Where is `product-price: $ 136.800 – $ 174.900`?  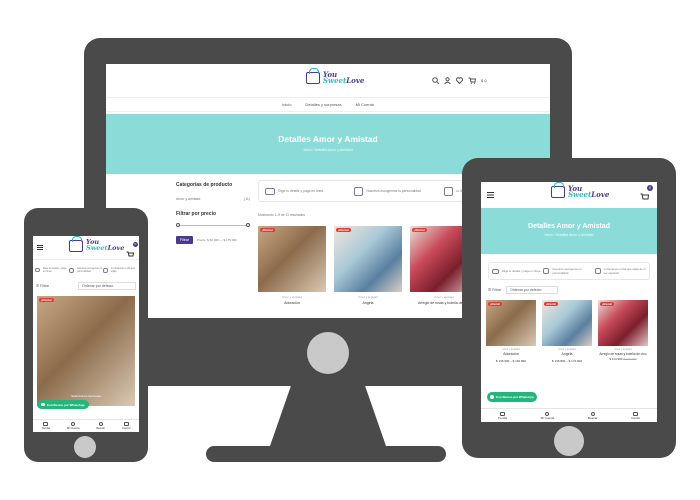
product-price: $ 136.800 – $ 174.900 is located at coordinates (567, 361).